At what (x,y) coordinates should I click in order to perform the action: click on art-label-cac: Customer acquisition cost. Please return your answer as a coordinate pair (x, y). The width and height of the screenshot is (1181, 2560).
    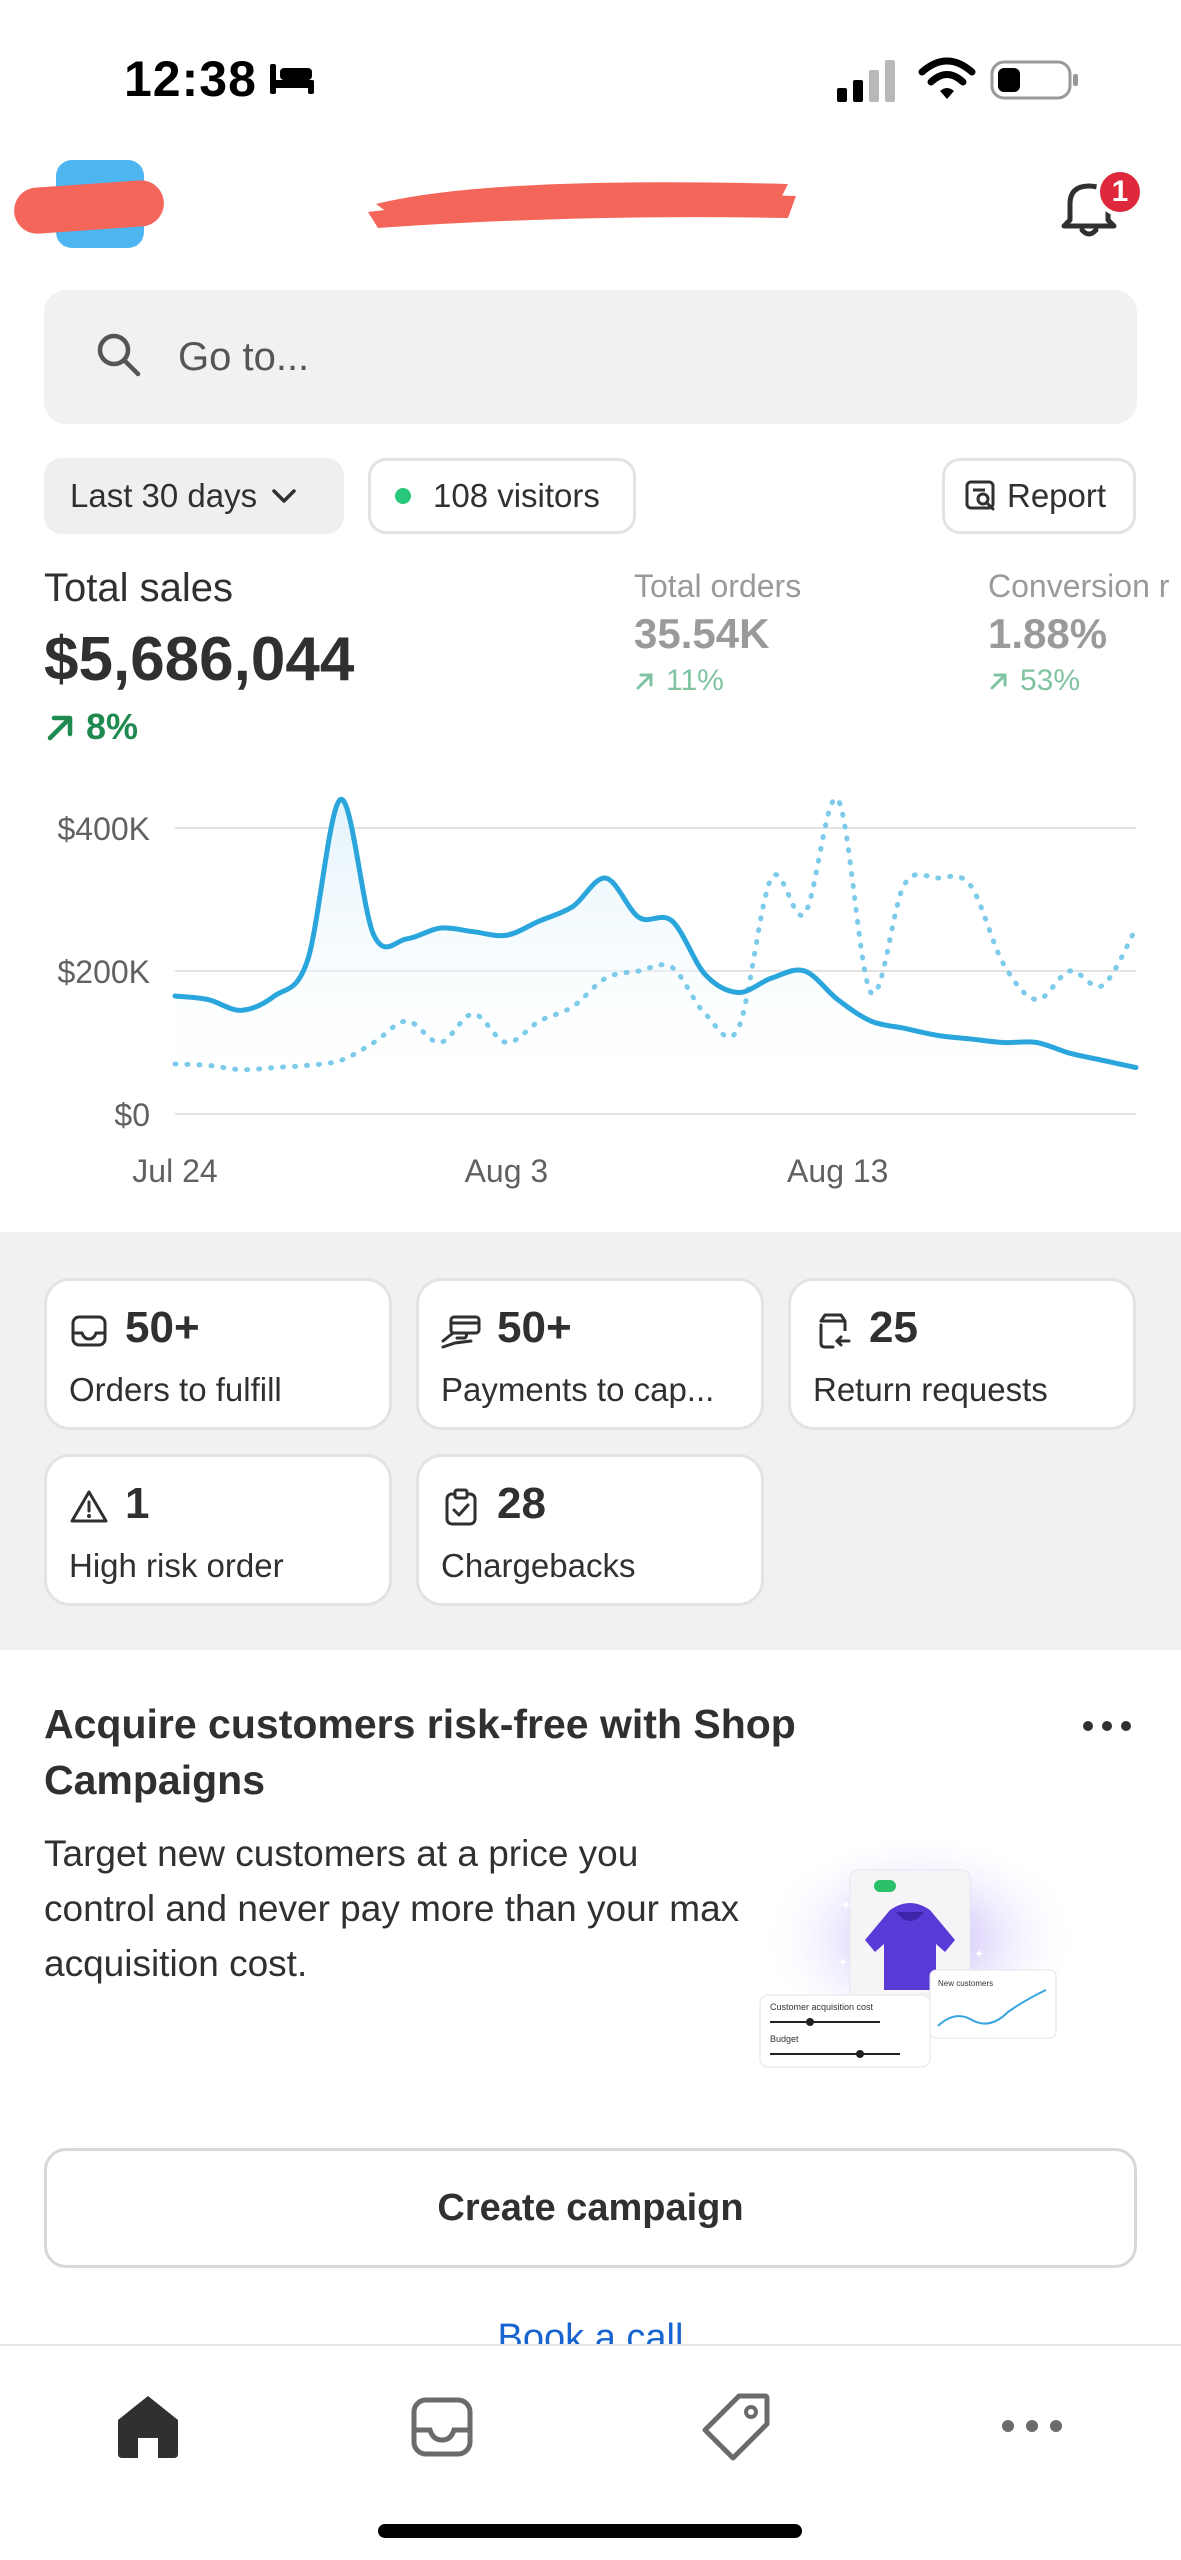
    Looking at the image, I should click on (822, 2007).